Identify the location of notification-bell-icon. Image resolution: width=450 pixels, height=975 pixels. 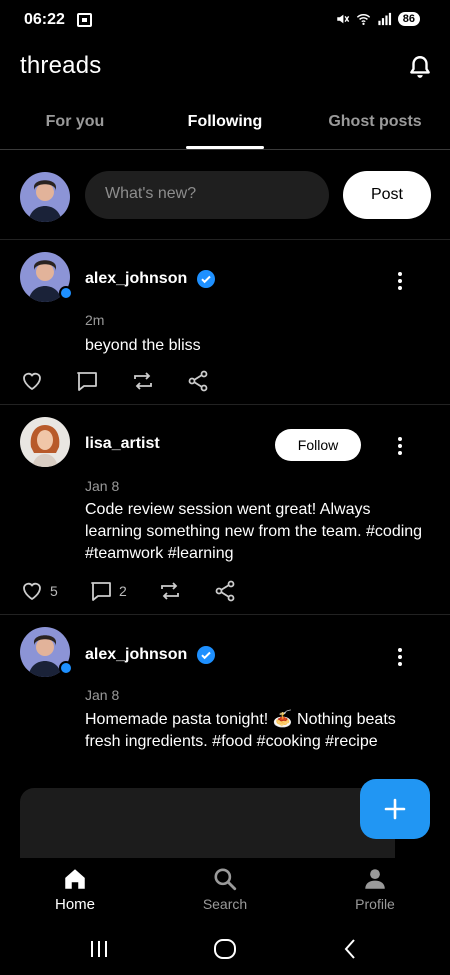
(420, 67).